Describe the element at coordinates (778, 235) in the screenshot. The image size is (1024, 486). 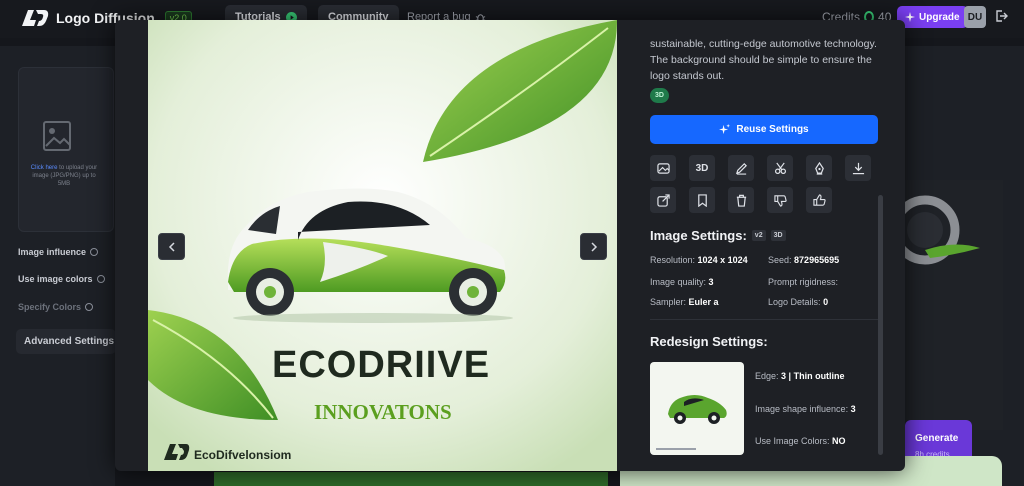
I see `style-badge: 3D` at that location.